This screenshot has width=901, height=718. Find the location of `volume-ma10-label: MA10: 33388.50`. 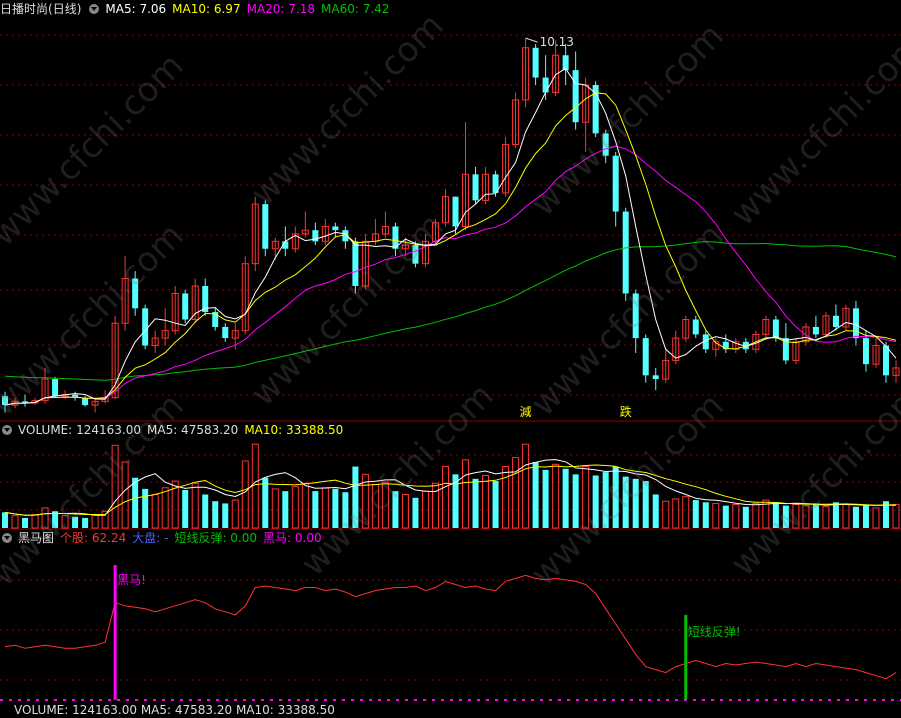

volume-ma10-label: MA10: 33388.50 is located at coordinates (294, 430).